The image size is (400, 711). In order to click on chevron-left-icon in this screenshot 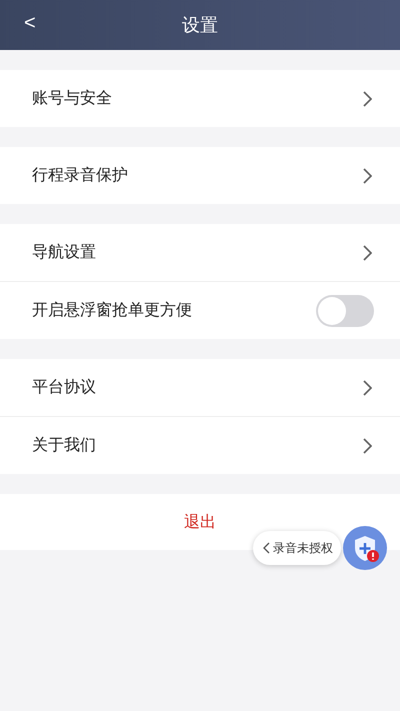, I will do `click(266, 548)`.